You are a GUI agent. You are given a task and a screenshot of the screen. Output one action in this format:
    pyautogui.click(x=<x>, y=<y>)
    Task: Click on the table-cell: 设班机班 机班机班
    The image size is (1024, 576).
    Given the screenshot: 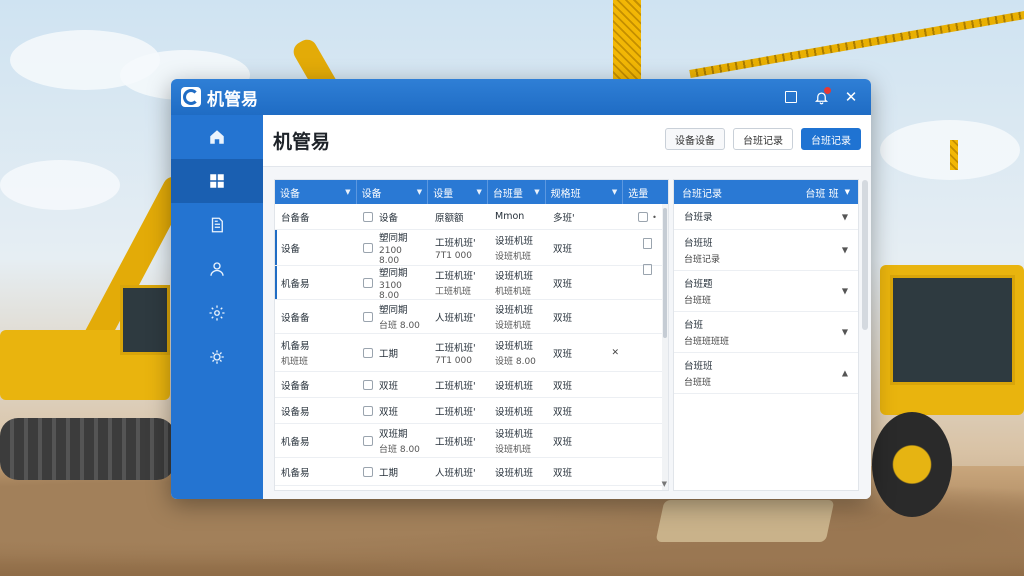 What is the action you would take?
    pyautogui.click(x=514, y=284)
    